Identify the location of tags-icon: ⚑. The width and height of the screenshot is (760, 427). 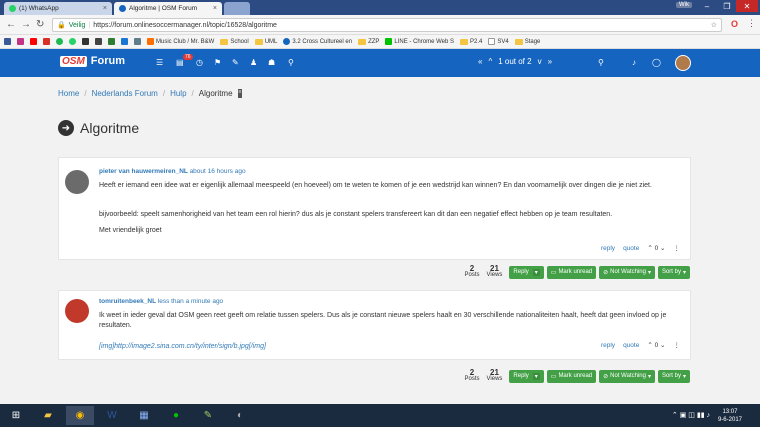
(217, 62).